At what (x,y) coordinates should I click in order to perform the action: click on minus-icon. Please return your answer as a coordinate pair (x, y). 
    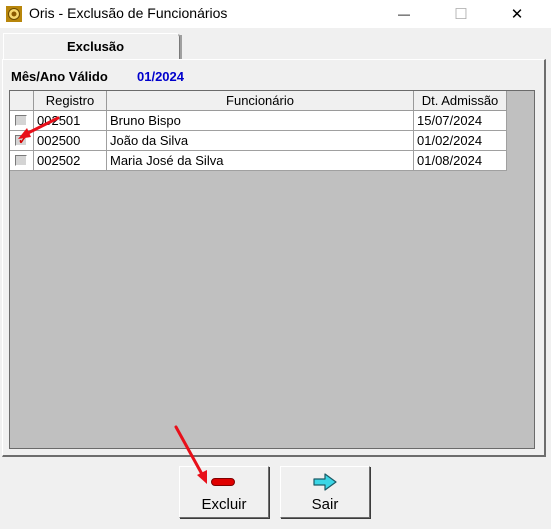
    Looking at the image, I should click on (223, 482).